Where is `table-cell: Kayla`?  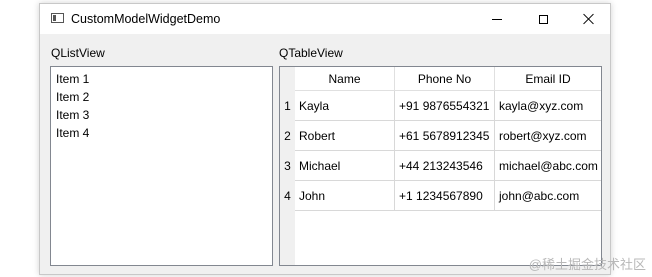 table-cell: Kayla is located at coordinates (345, 106).